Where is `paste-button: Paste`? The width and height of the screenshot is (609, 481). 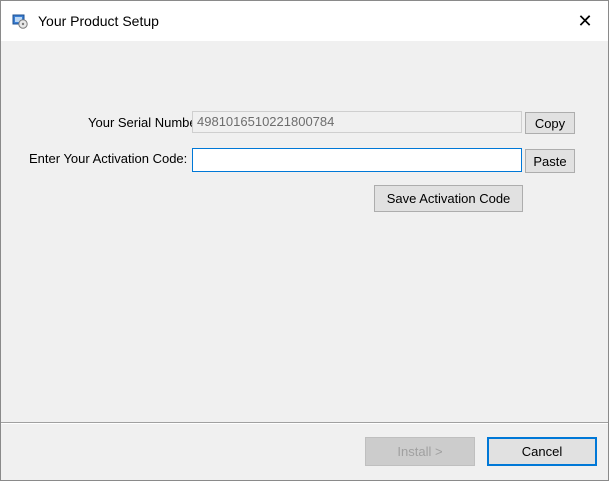
paste-button: Paste is located at coordinates (550, 161).